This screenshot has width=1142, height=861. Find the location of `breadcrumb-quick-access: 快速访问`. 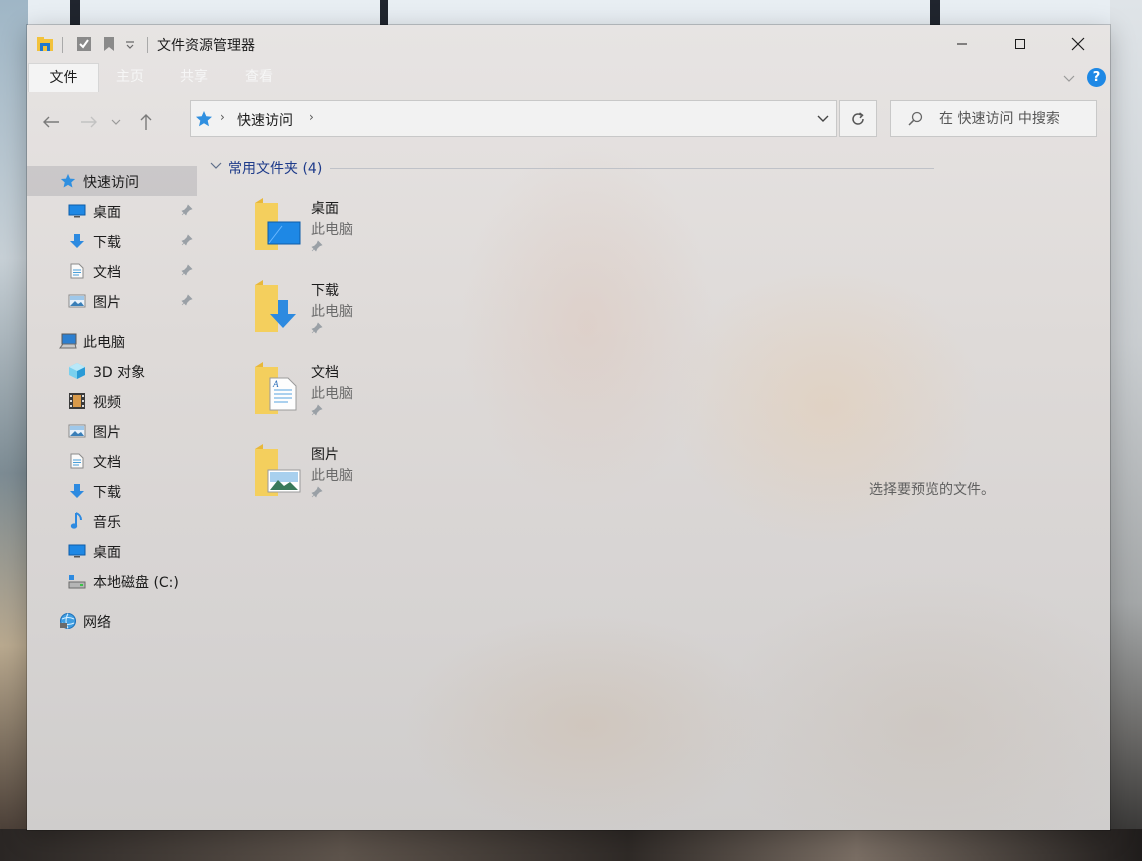

breadcrumb-quick-access: 快速访问 is located at coordinates (265, 120).